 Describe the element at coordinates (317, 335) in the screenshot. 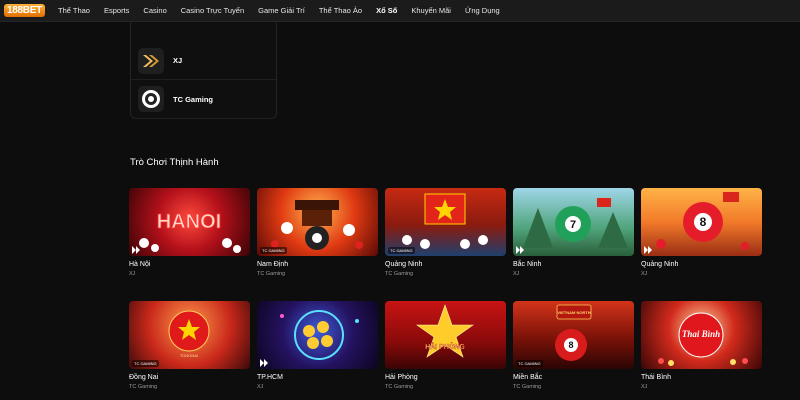

I see `game-thumbnail` at that location.